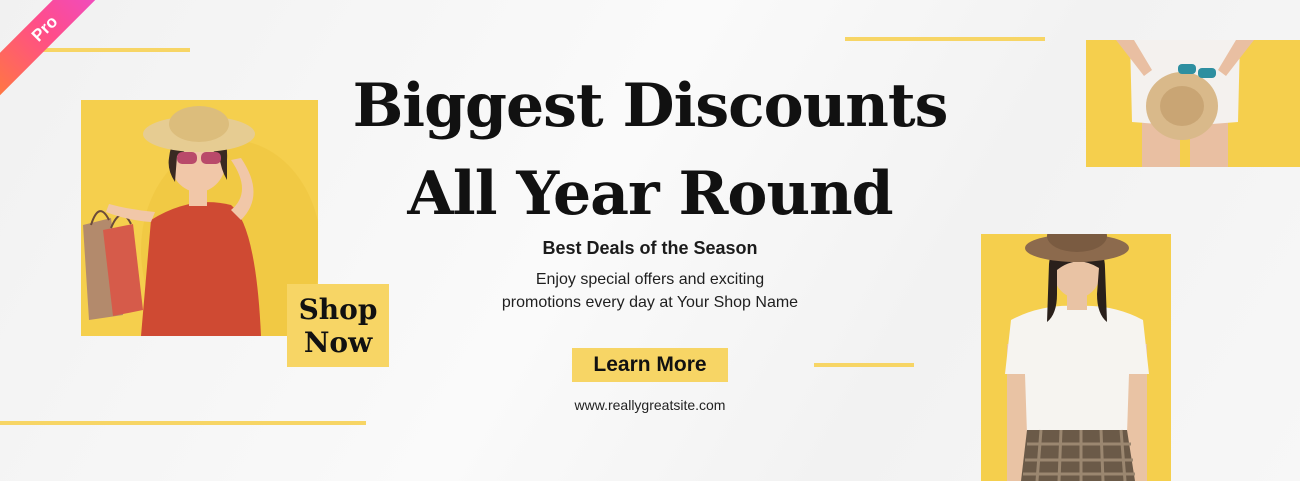 Image resolution: width=1300 pixels, height=481 pixels. I want to click on headline-line1: Biggest Discounts, so click(650, 106).